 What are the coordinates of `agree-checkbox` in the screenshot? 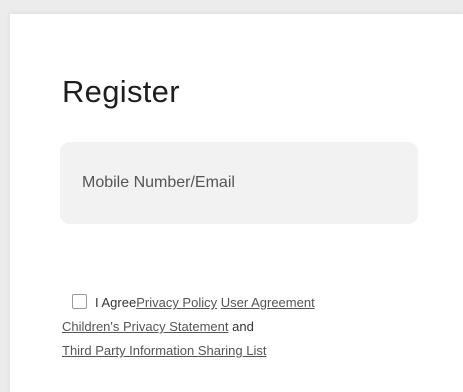 It's located at (79, 301).